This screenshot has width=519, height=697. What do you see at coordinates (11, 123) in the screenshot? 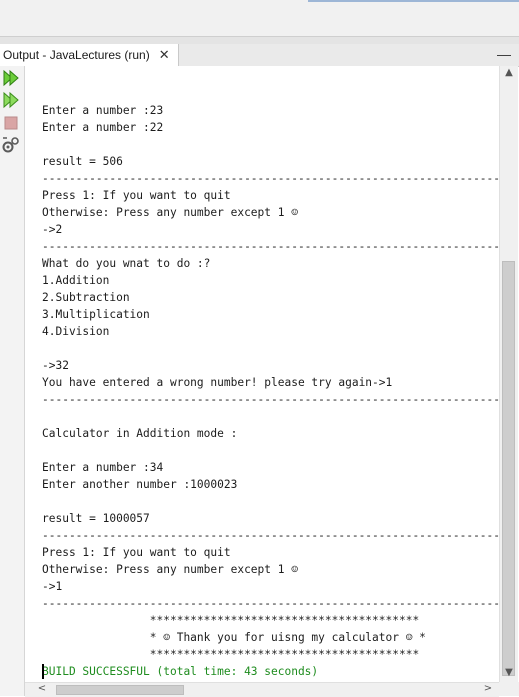
I see `stop-icon` at bounding box center [11, 123].